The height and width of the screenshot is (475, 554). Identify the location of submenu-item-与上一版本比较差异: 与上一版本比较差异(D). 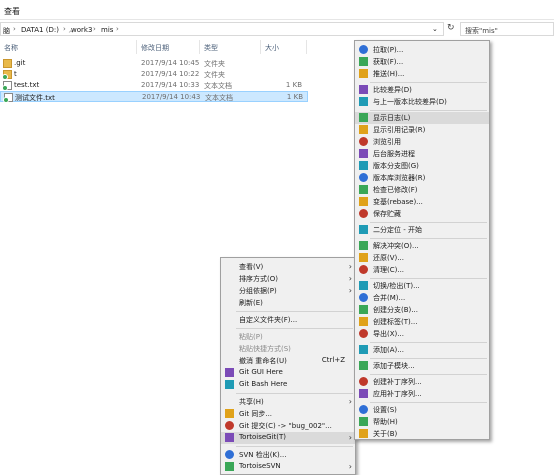
(422, 102).